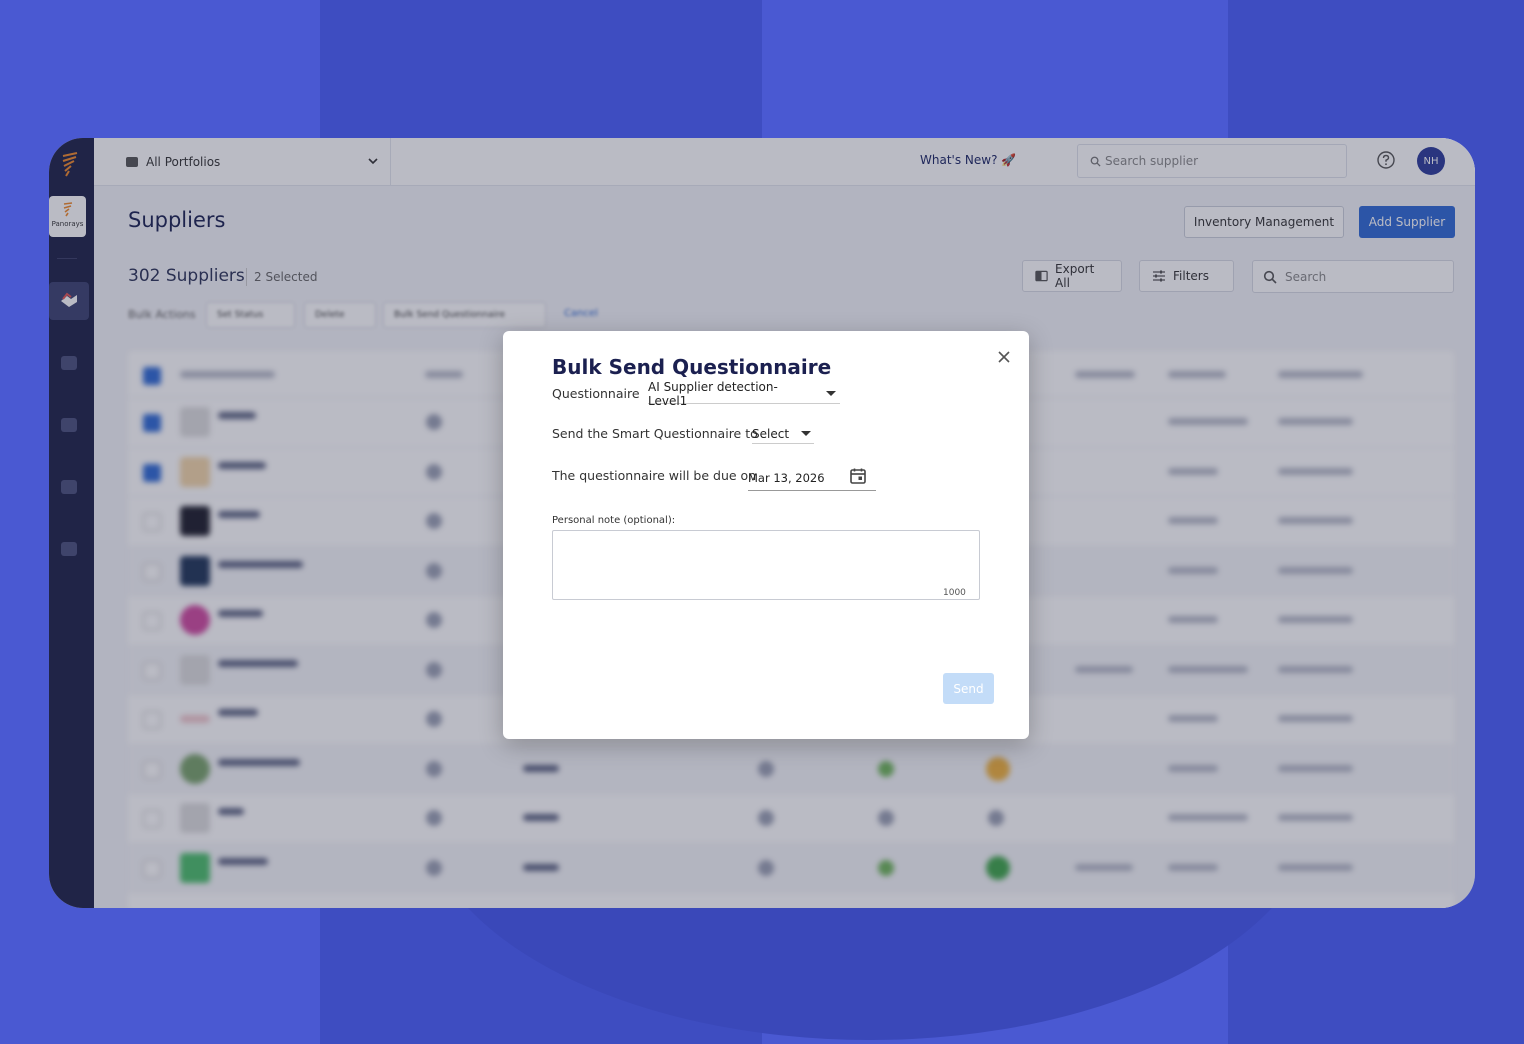 The height and width of the screenshot is (1044, 1524). I want to click on due-date-label: The questionnaire will be due on, so click(654, 475).